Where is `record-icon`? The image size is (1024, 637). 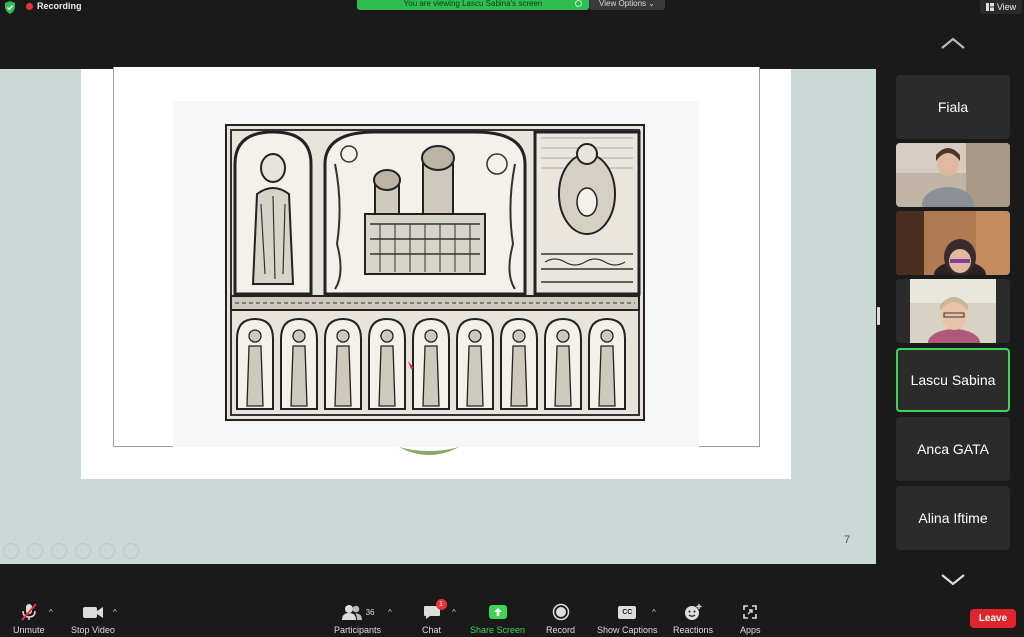 record-icon is located at coordinates (560, 612).